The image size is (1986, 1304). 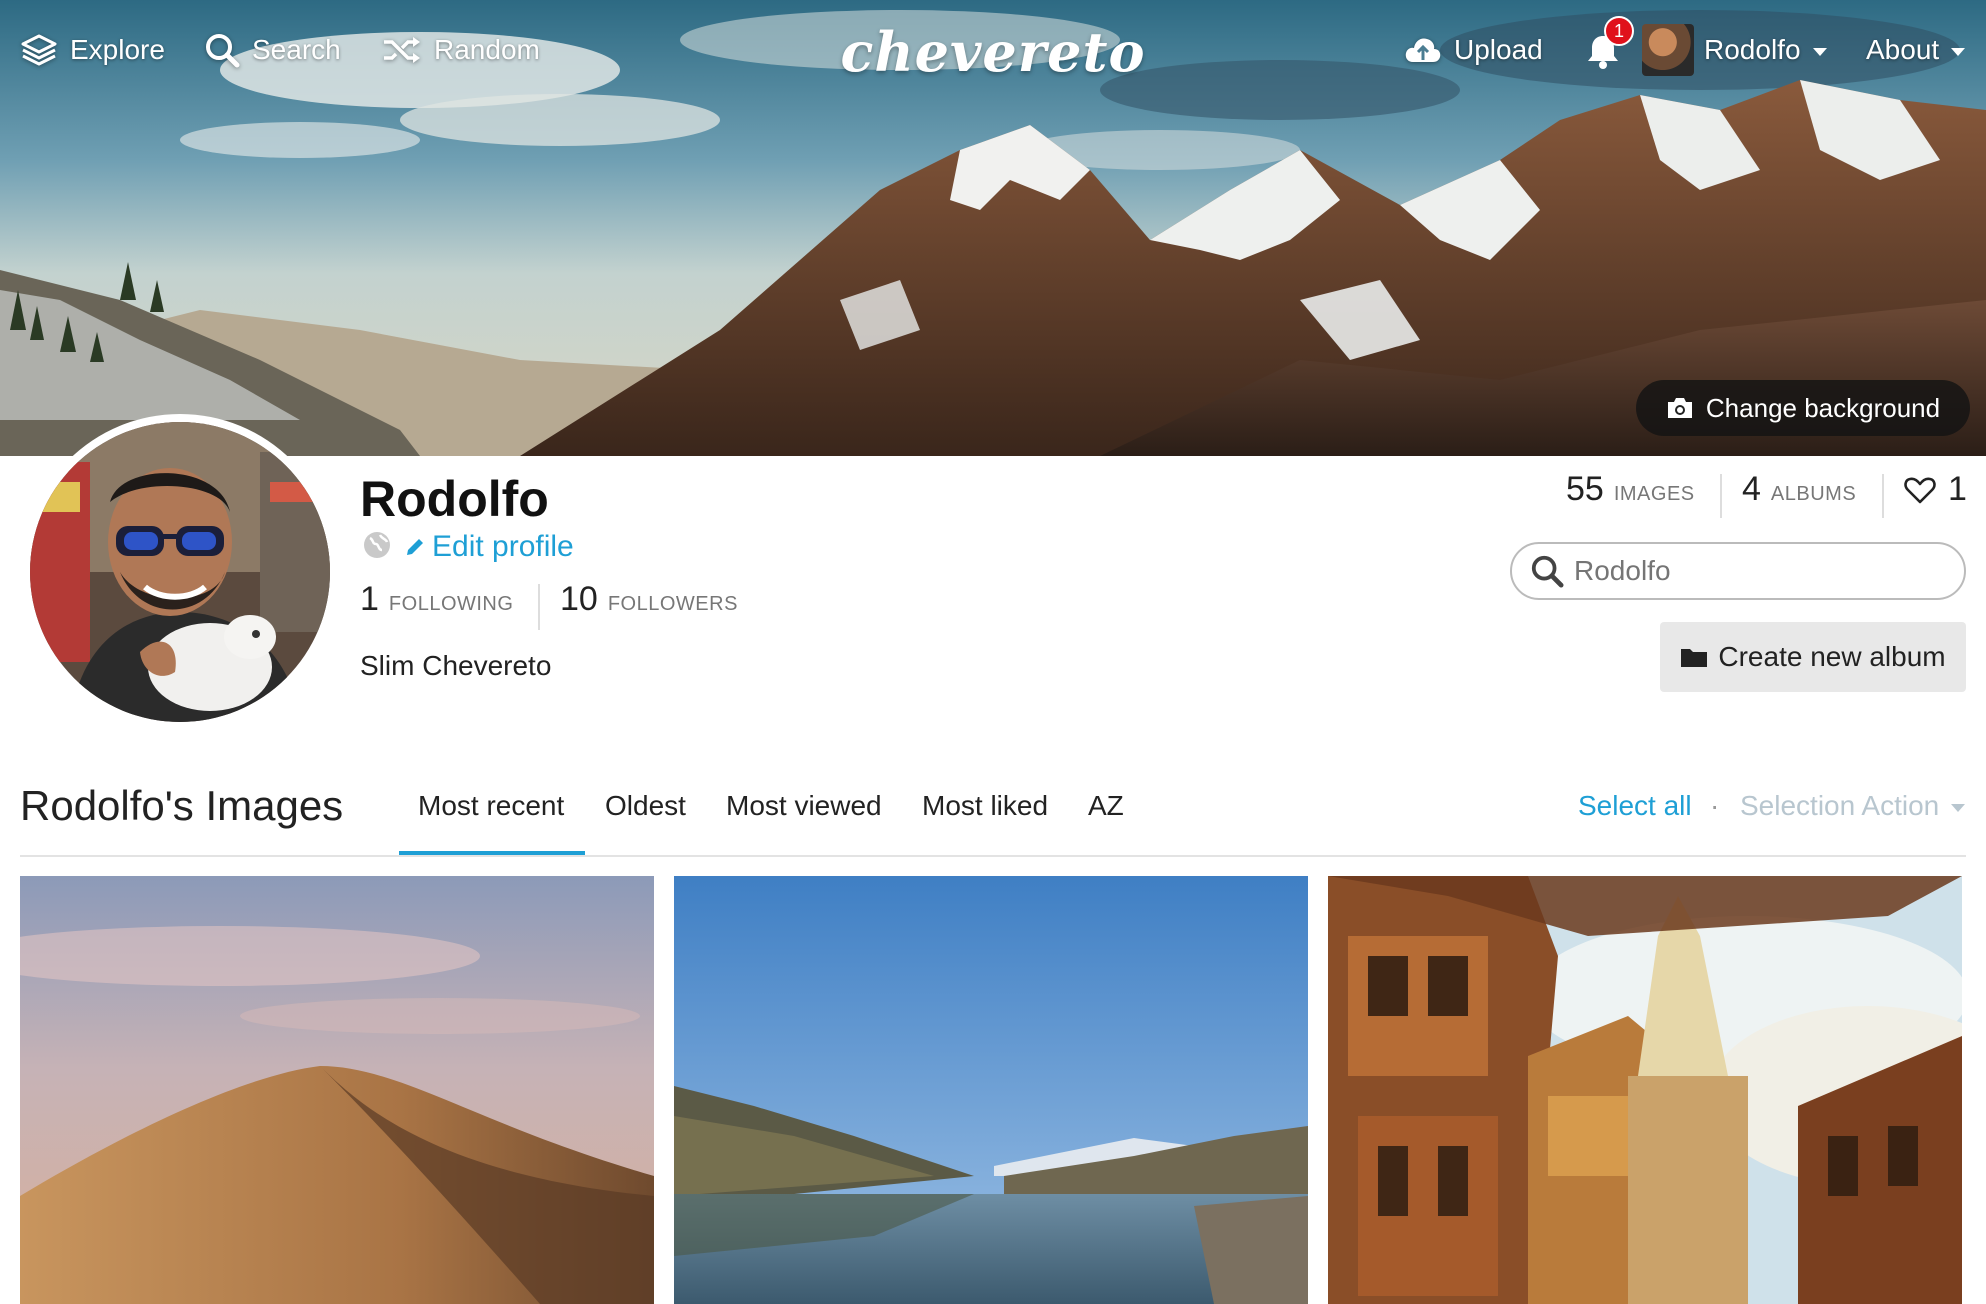 I want to click on likes-stat: 1, so click(x=1935, y=489).